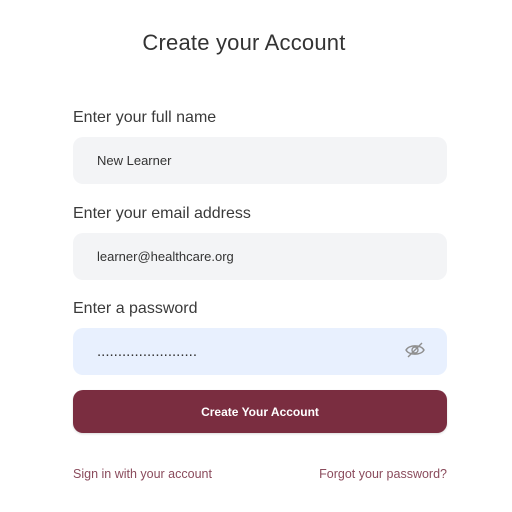  Describe the element at coordinates (260, 411) in the screenshot. I see `create-account-button: Create Your Account` at that location.